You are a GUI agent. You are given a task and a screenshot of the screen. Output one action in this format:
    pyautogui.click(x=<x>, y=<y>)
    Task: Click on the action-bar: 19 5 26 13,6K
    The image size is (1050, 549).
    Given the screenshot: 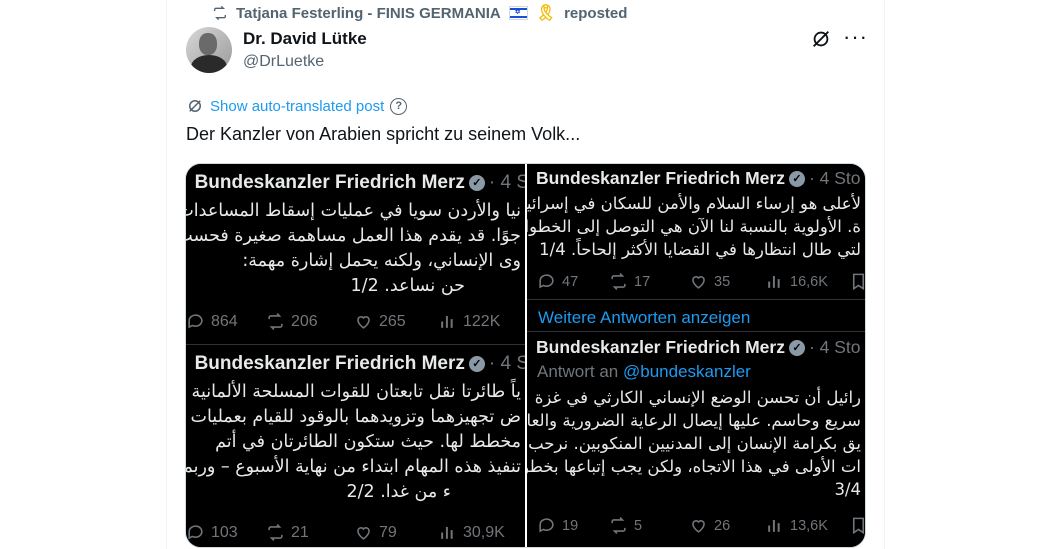 What is the action you would take?
    pyautogui.click(x=701, y=525)
    